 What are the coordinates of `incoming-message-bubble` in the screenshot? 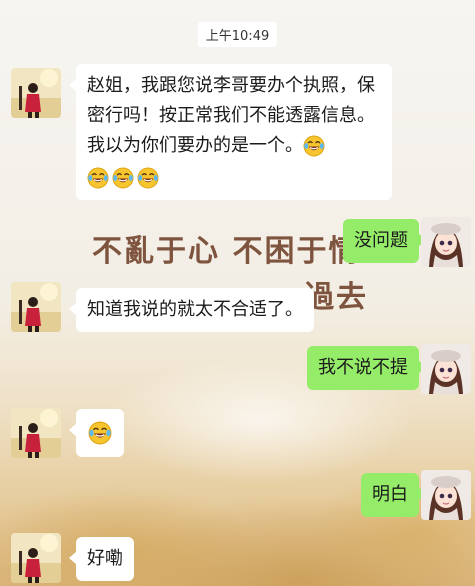 It's located at (96, 433).